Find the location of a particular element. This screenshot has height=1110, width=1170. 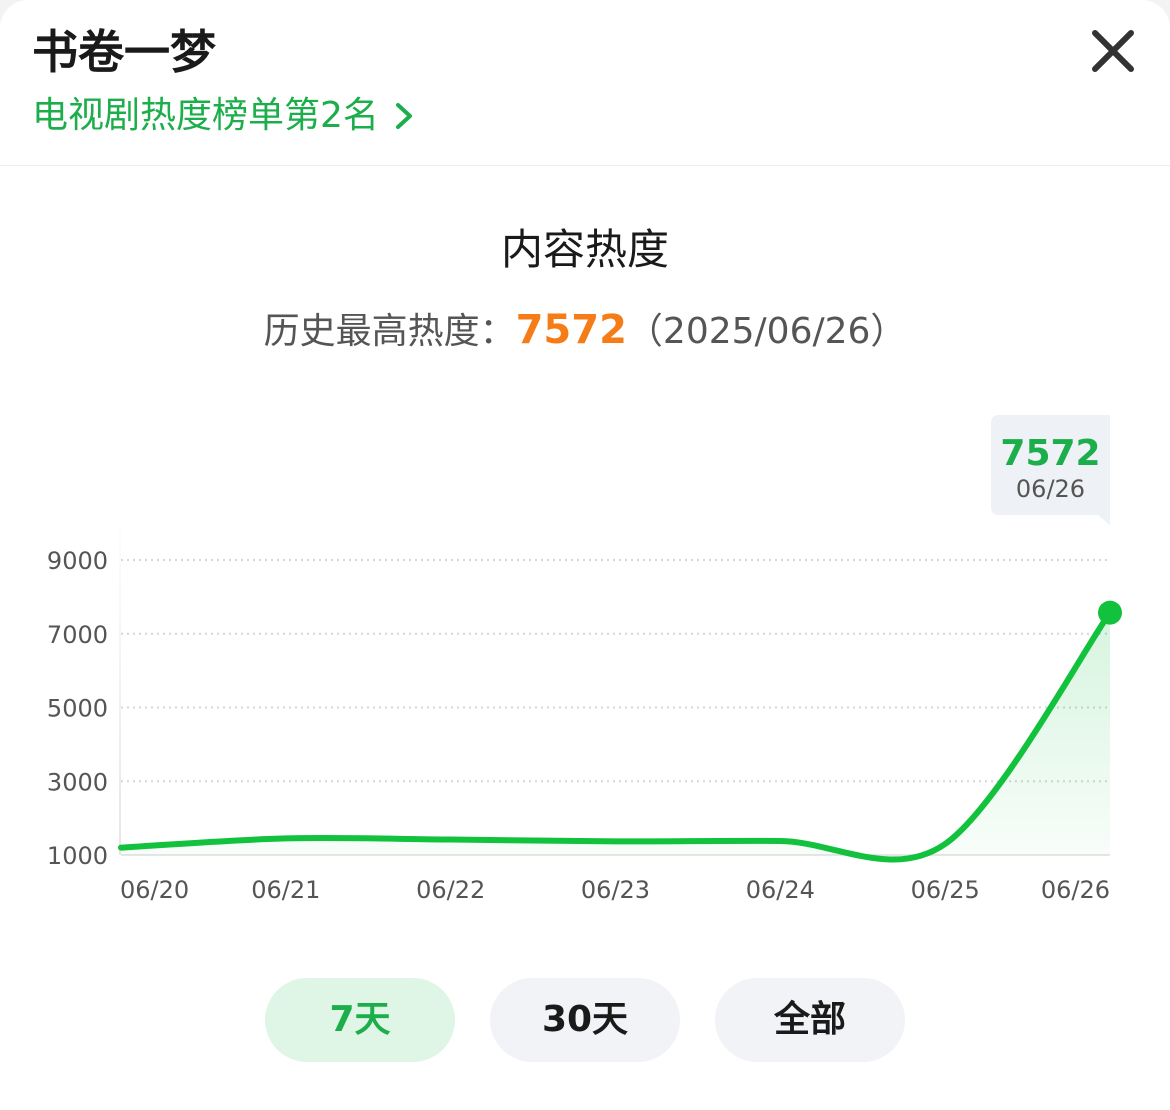

drama-title: 书卷一梦 is located at coordinates (124, 52).